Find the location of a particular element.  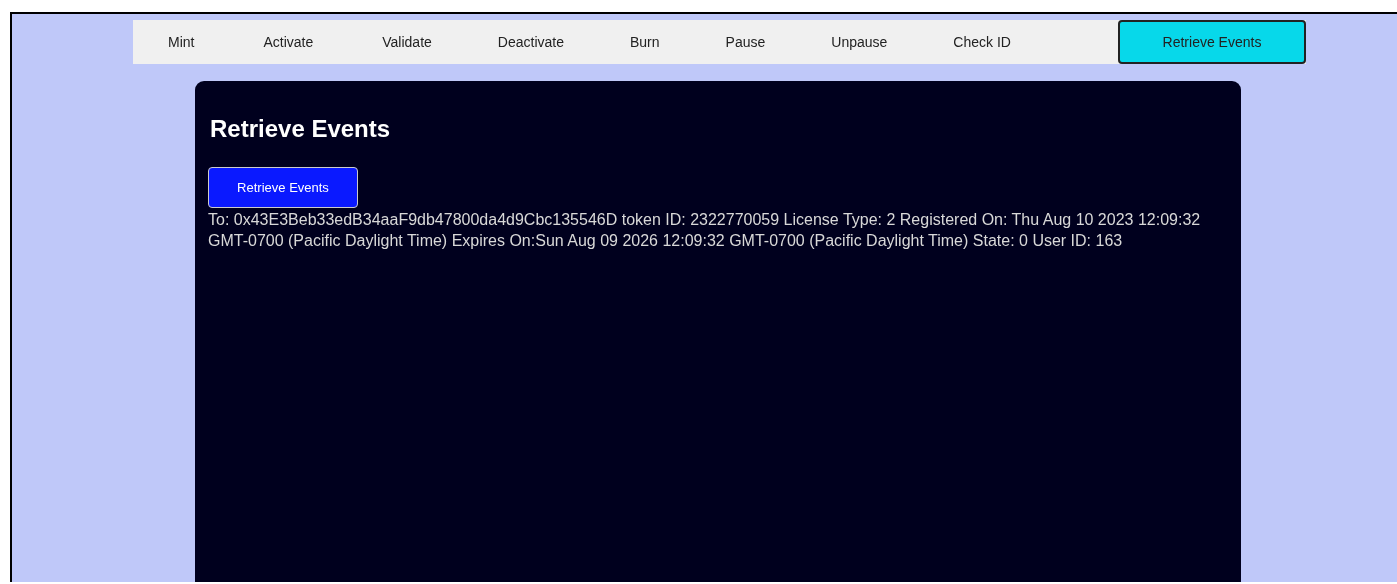

tab: Pause is located at coordinates (745, 42).